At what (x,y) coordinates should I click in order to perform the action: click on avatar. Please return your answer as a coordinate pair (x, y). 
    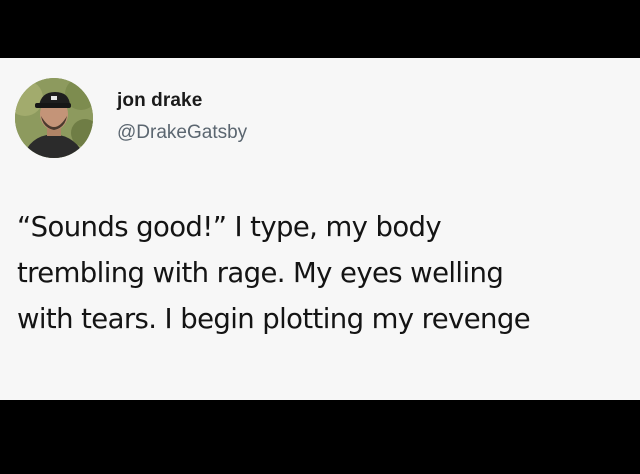
    Looking at the image, I should click on (54, 118).